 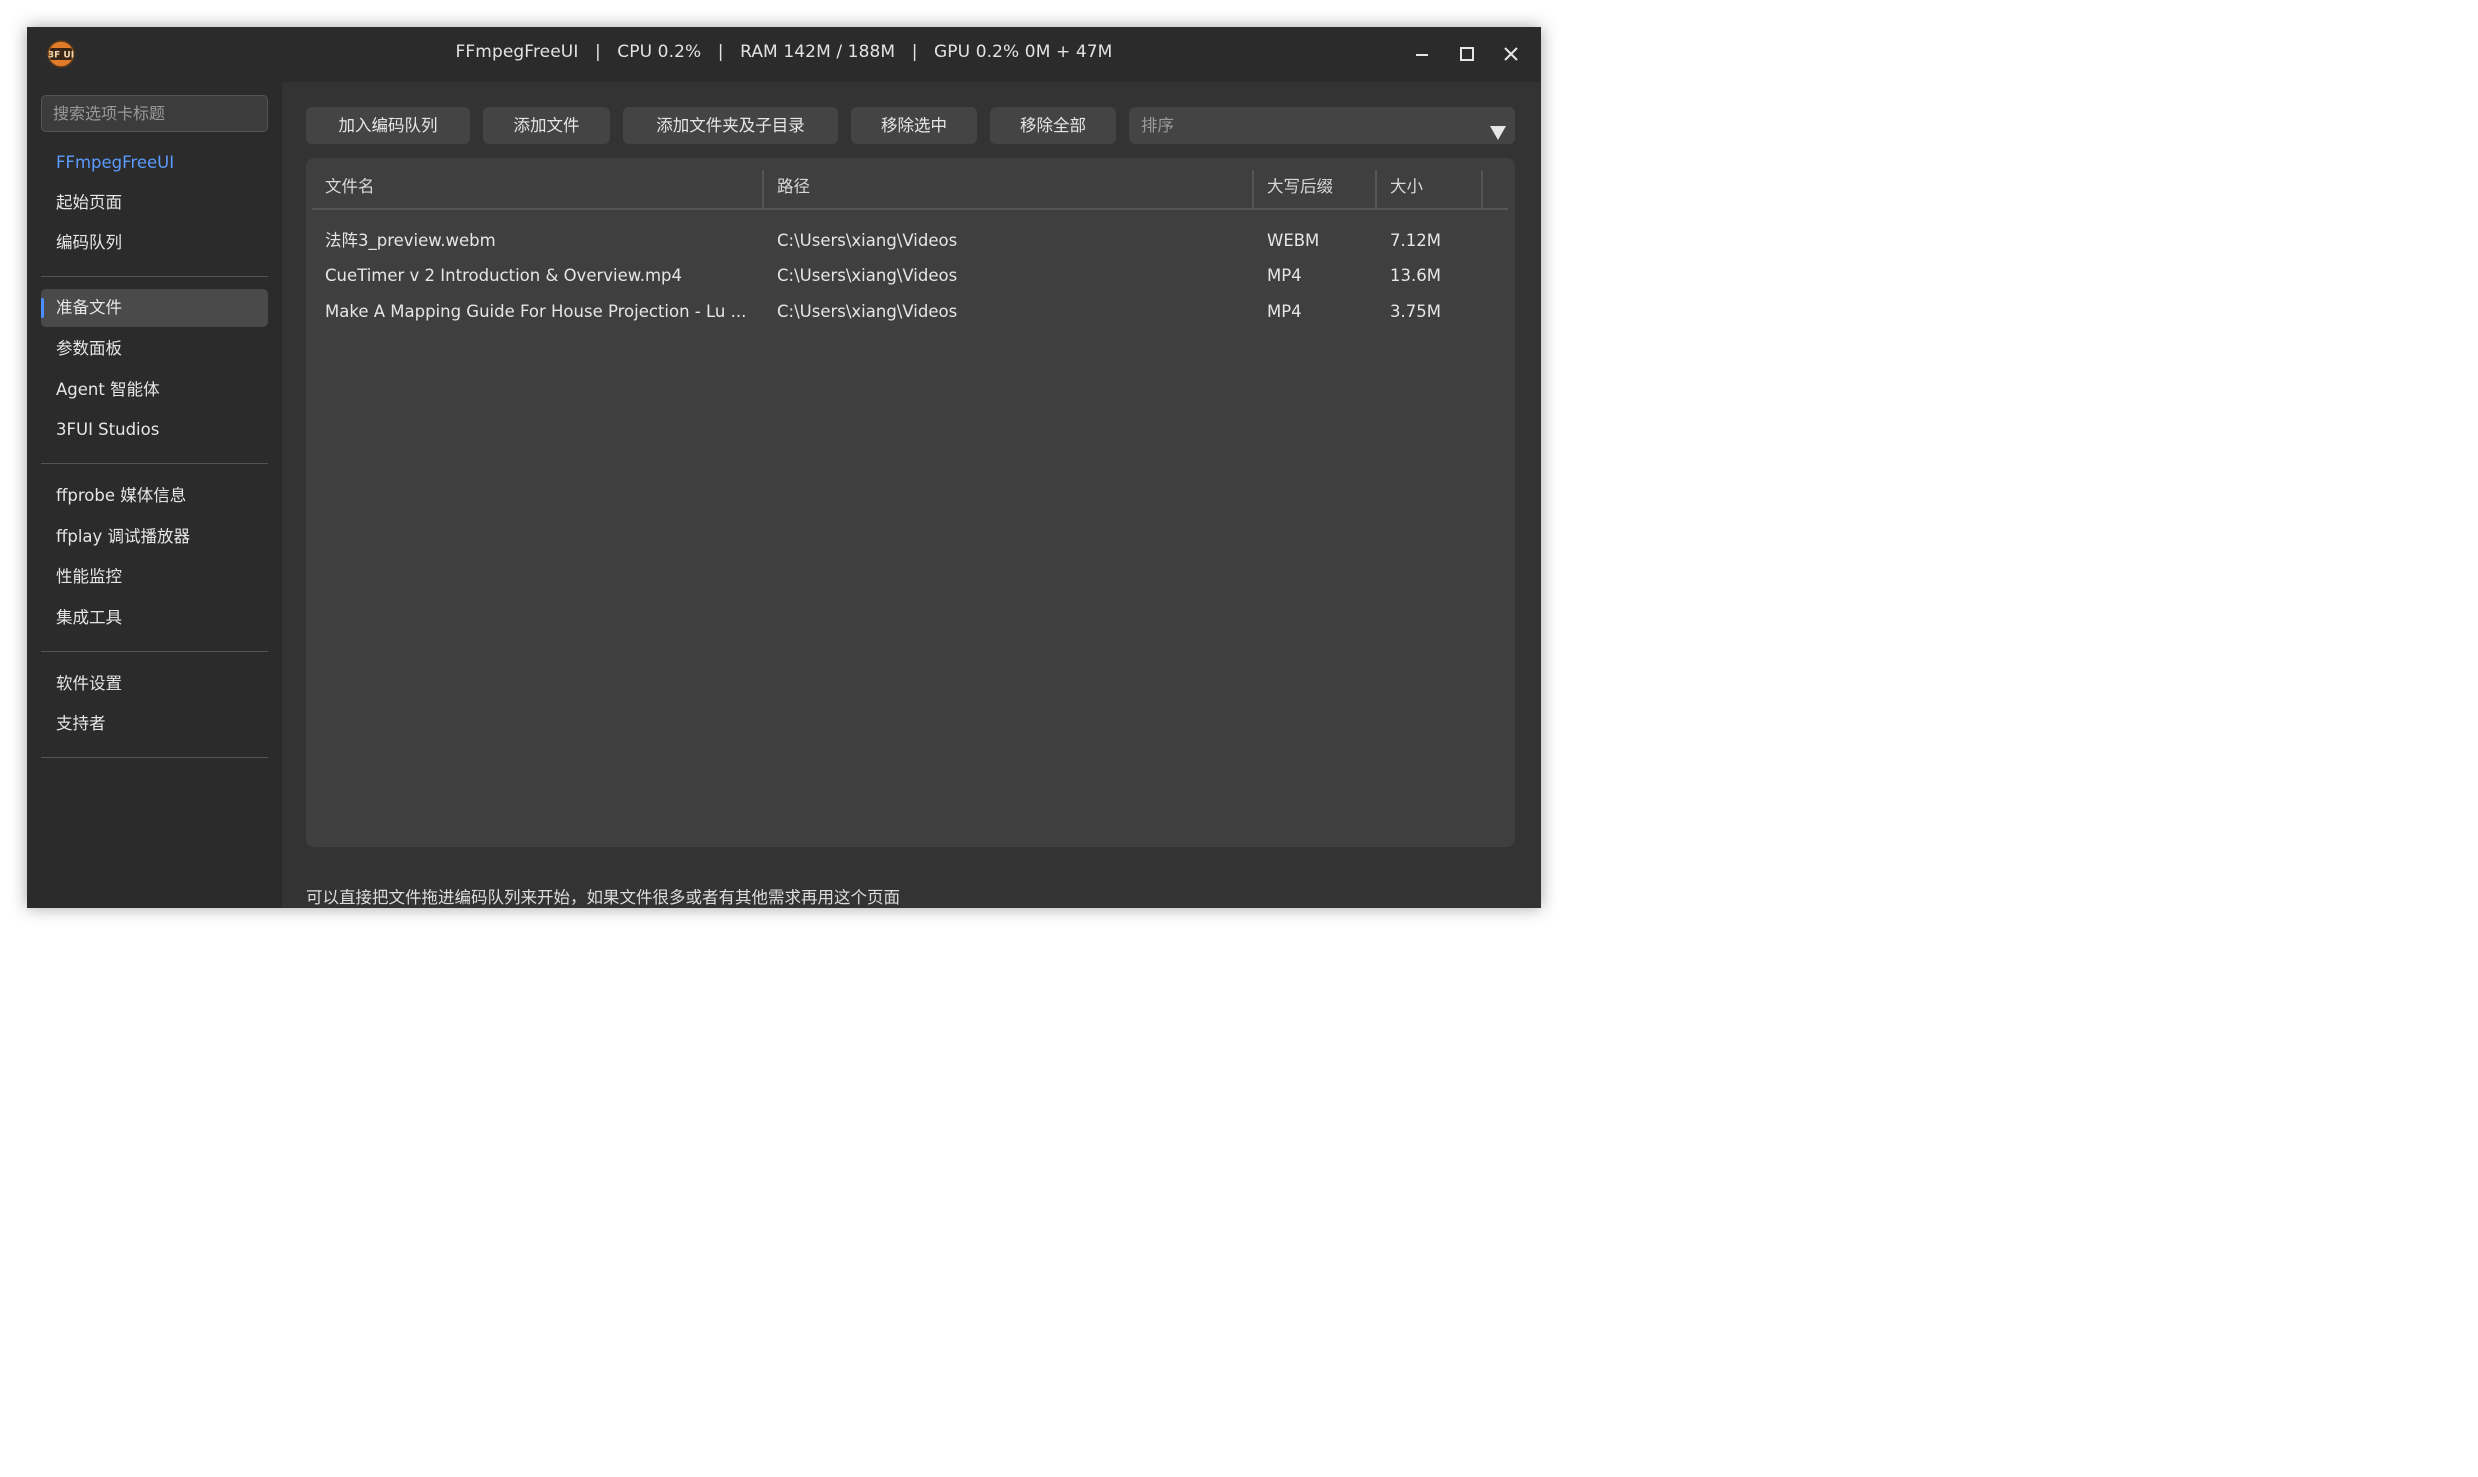 I want to click on table-header: 文件名 路径 大写后缀 大小, so click(x=910, y=188).